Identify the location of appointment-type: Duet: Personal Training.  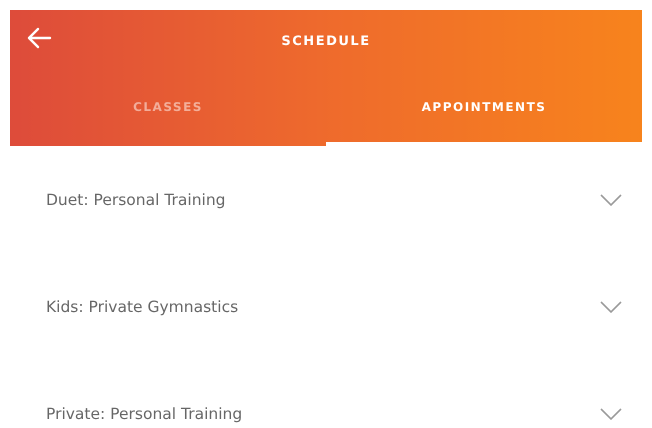
(136, 199).